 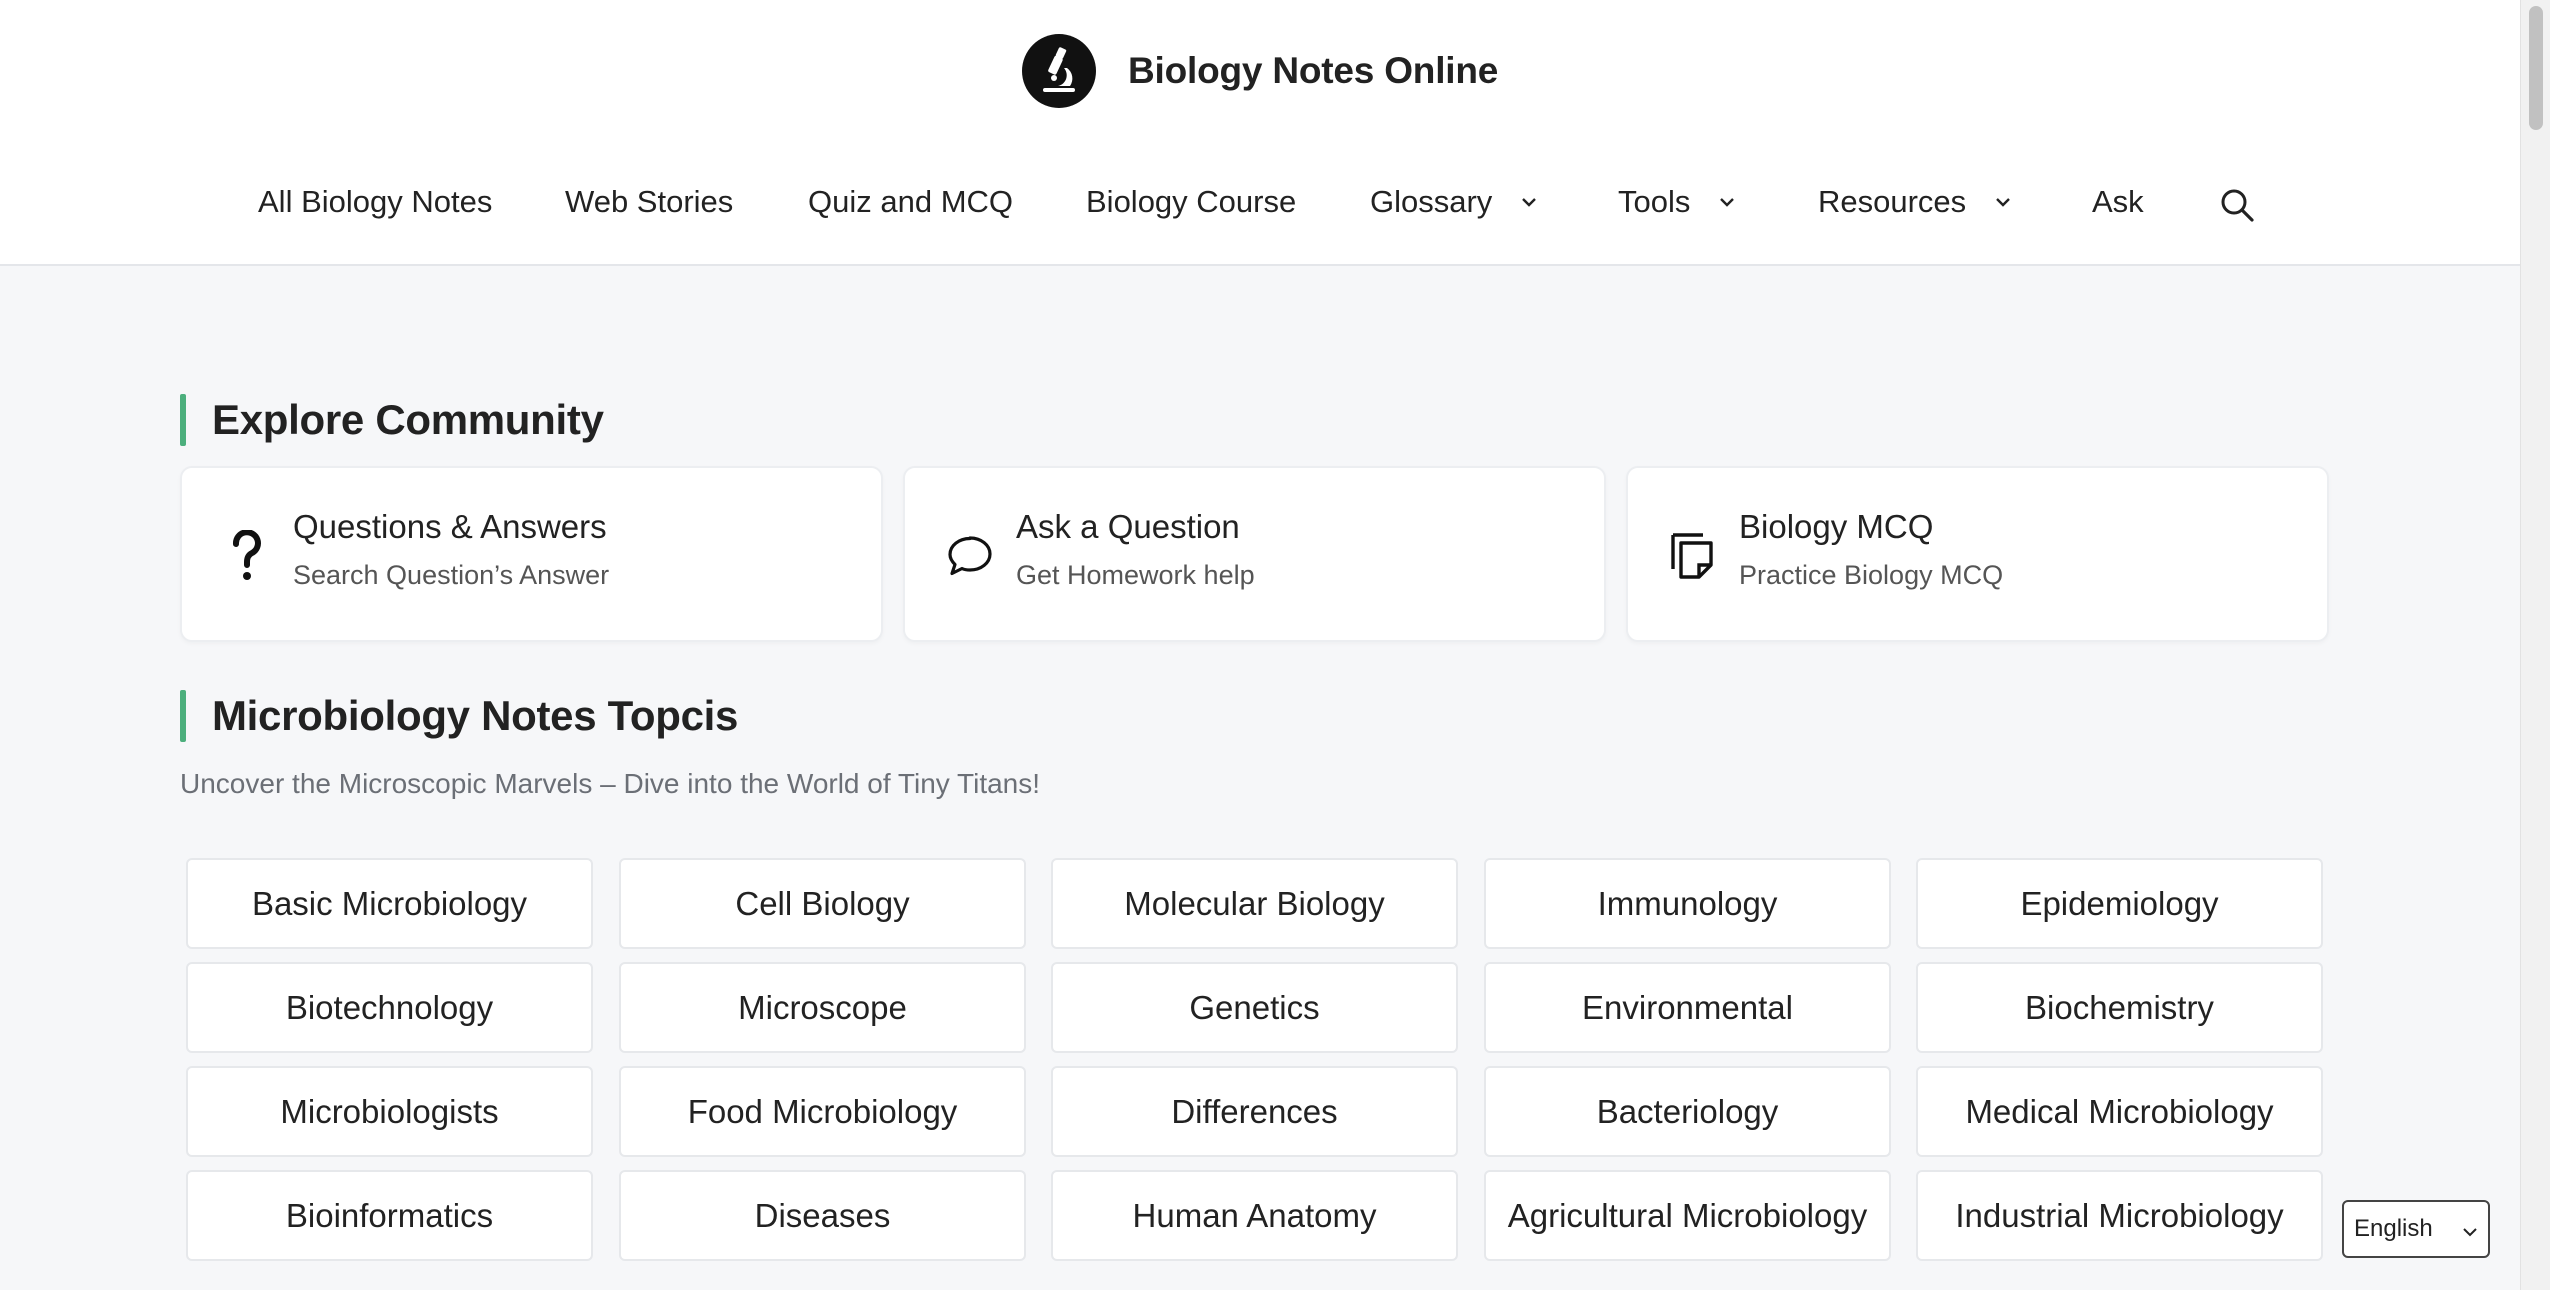 What do you see at coordinates (389, 903) in the screenshot?
I see `topic-button: Basic Microbiology` at bounding box center [389, 903].